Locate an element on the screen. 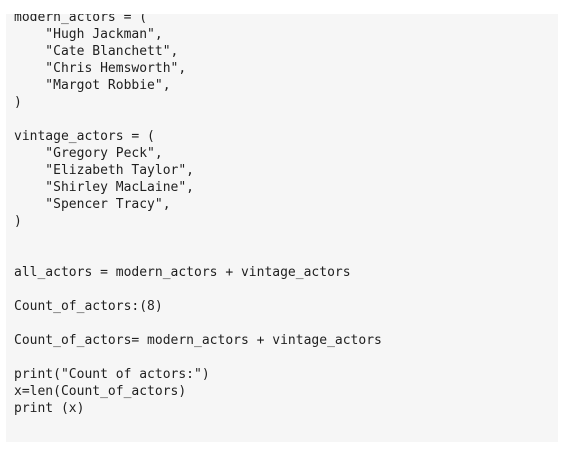  code-line: "Margot Robbie", is located at coordinates (92, 85).